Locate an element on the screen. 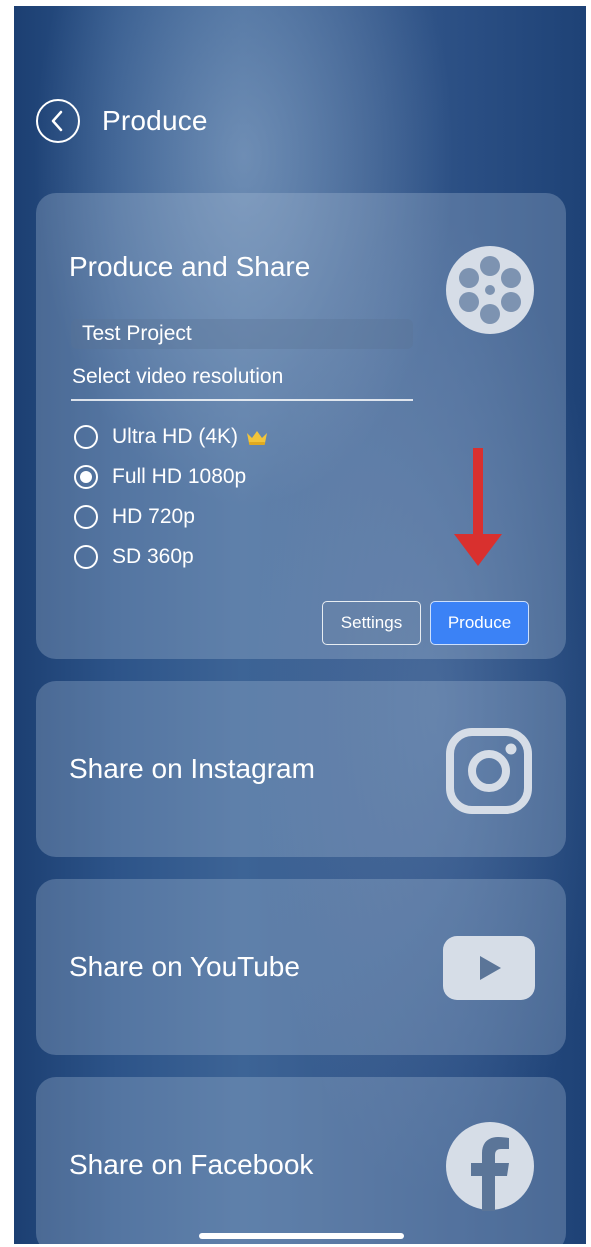 The image size is (591, 1247). share-youtube-card: Share on YouTube is located at coordinates (301, 967).